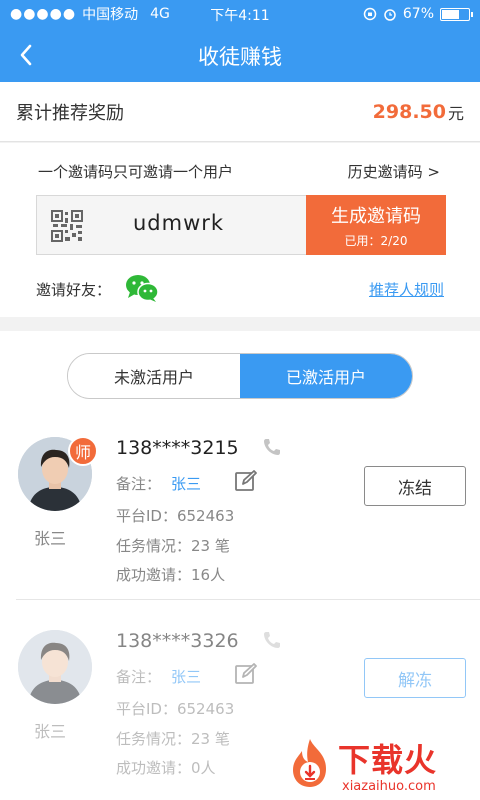 The height and width of the screenshot is (800, 480). What do you see at coordinates (70, 113) in the screenshot?
I see `reward-label: 累计推荐奖励` at bounding box center [70, 113].